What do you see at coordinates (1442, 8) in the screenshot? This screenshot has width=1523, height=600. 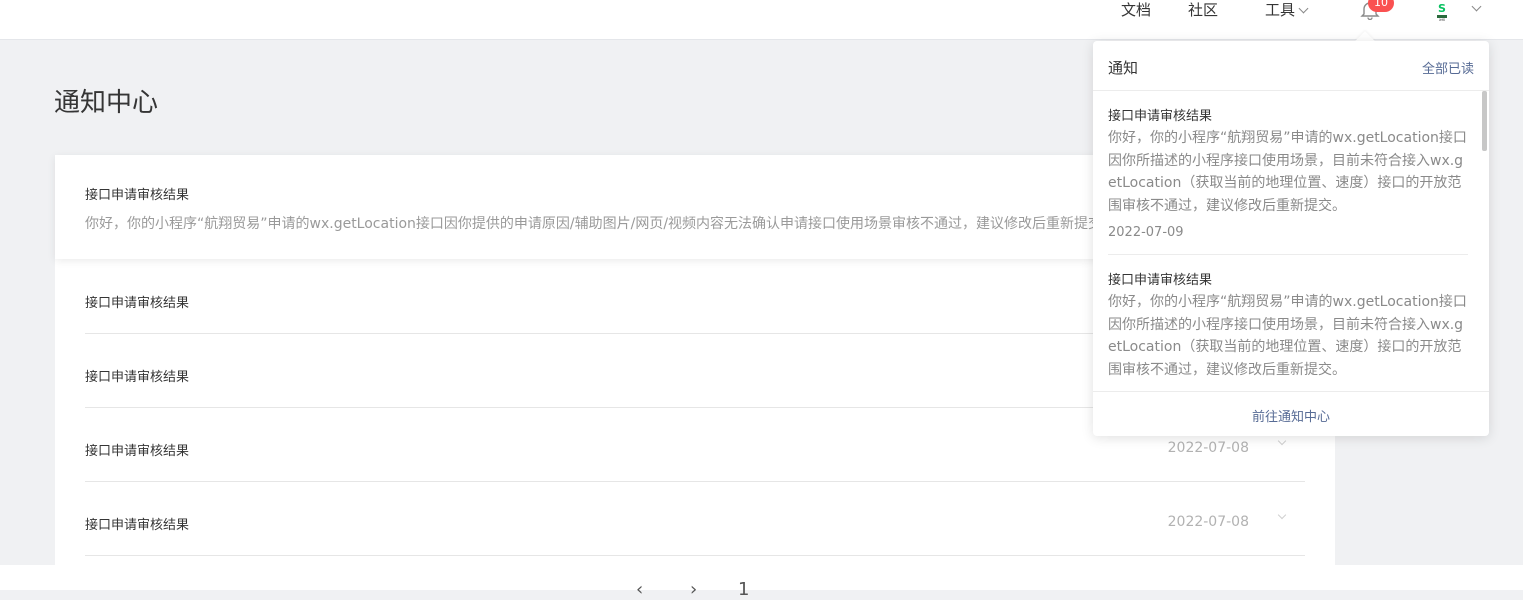 I see `avatar-letter: S` at bounding box center [1442, 8].